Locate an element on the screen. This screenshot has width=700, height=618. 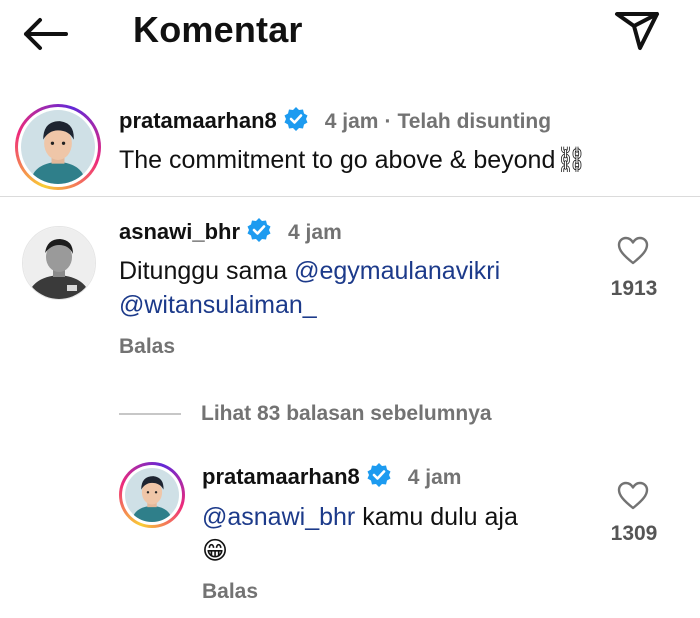
mention-link: @witansulaiman_ is located at coordinates (218, 305).